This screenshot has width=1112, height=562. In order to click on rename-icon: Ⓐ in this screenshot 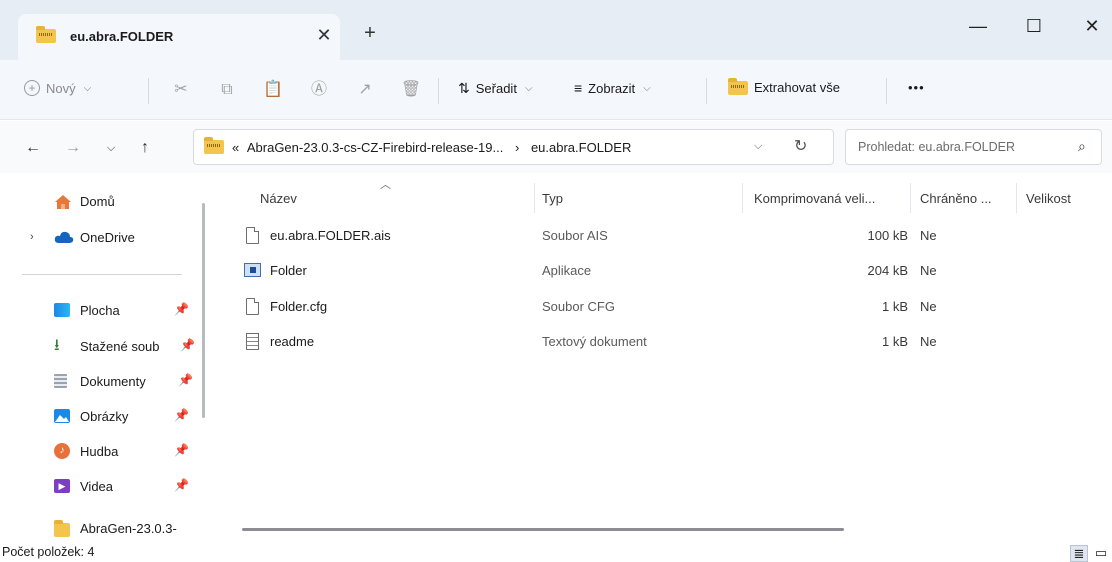, I will do `click(319, 90)`.